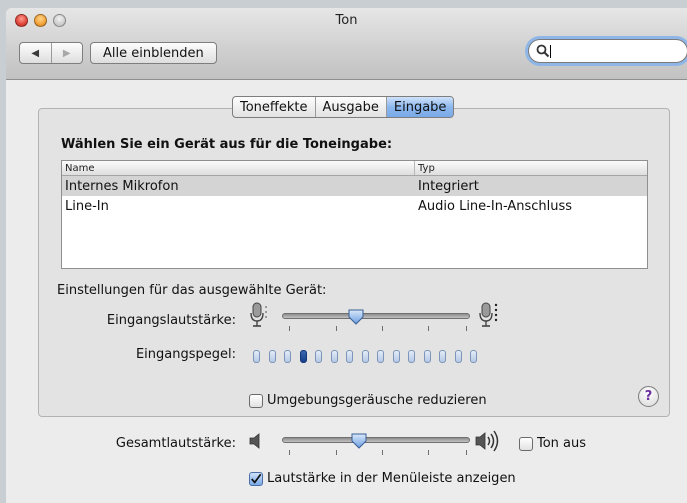 The image size is (687, 503). What do you see at coordinates (354, 186) in the screenshot?
I see `table-row: Internes Mikrofon Integriert` at bounding box center [354, 186].